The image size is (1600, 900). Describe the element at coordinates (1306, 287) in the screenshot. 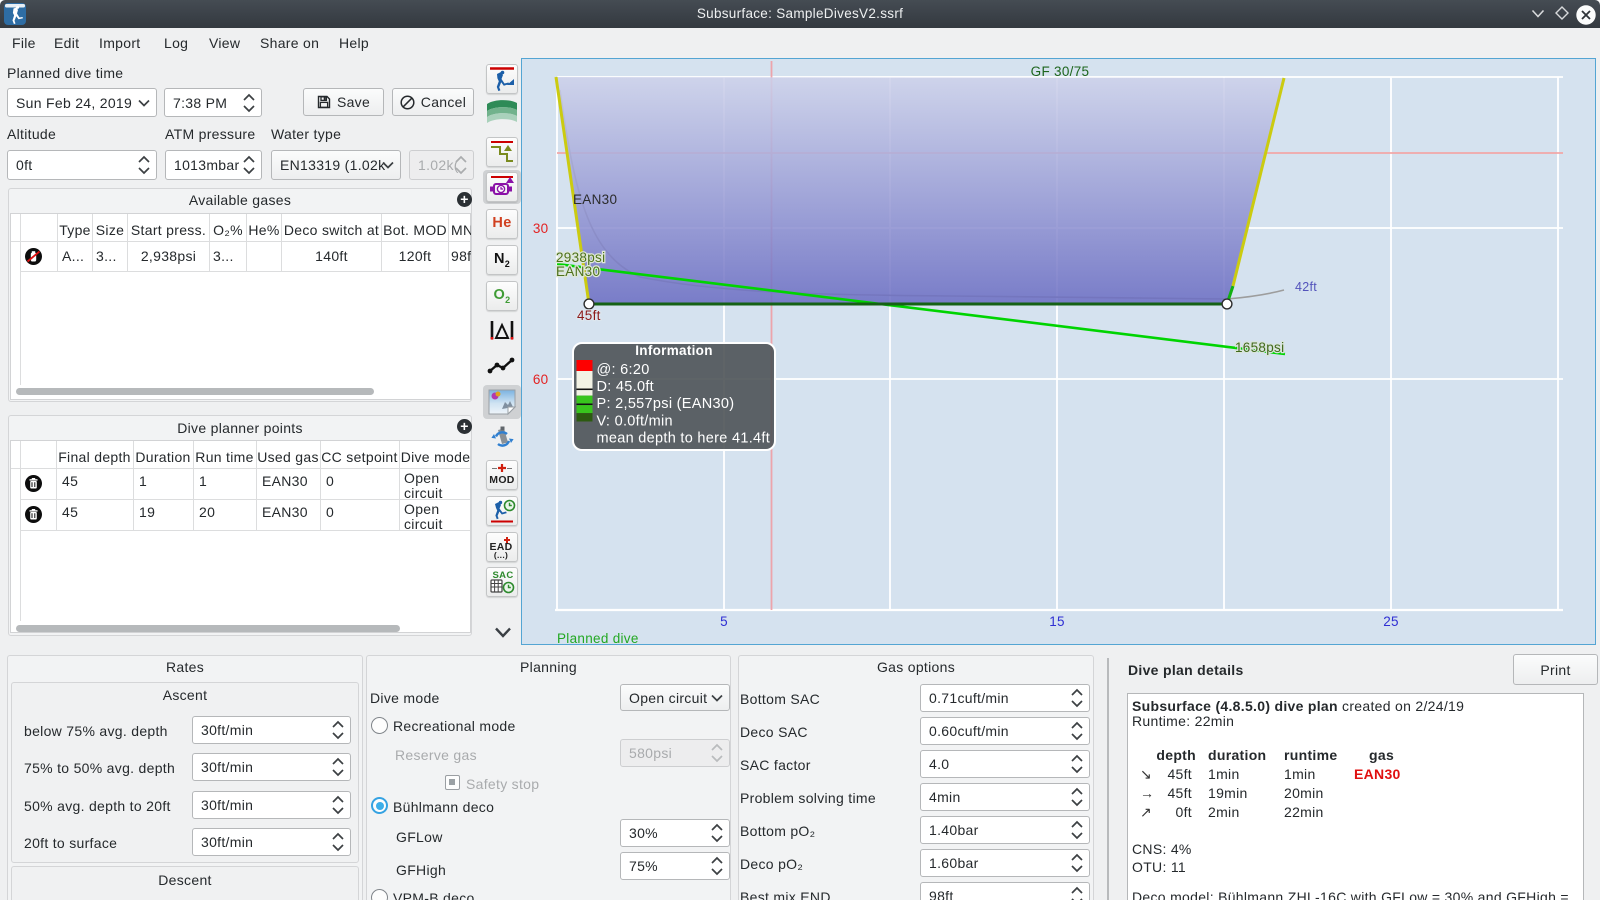

I see `svg-text: 42ft` at that location.